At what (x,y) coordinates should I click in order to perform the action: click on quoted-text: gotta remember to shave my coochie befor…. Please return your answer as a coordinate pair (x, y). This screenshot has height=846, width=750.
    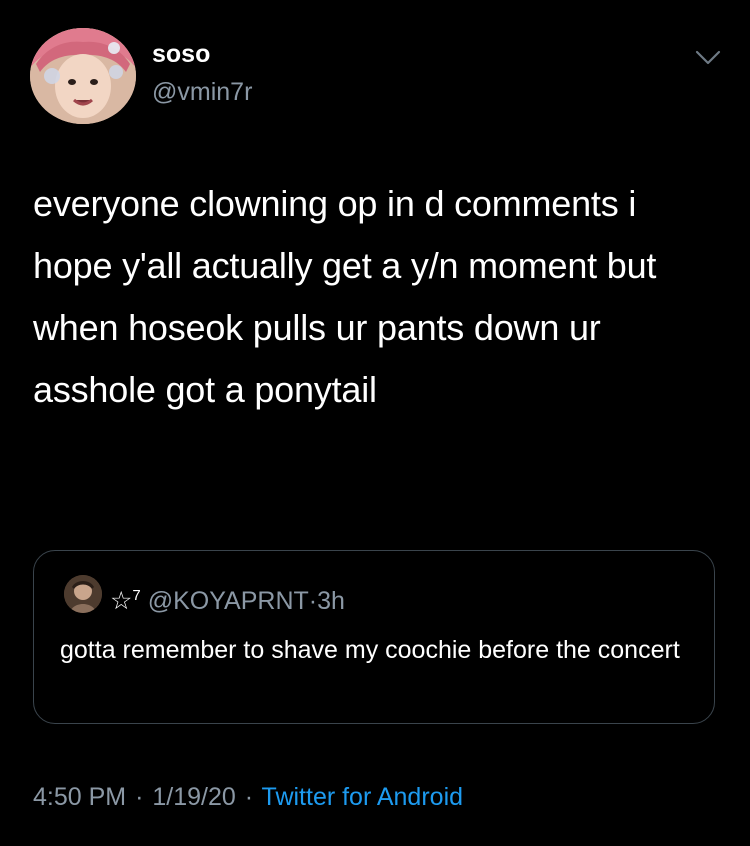
    Looking at the image, I should click on (370, 650).